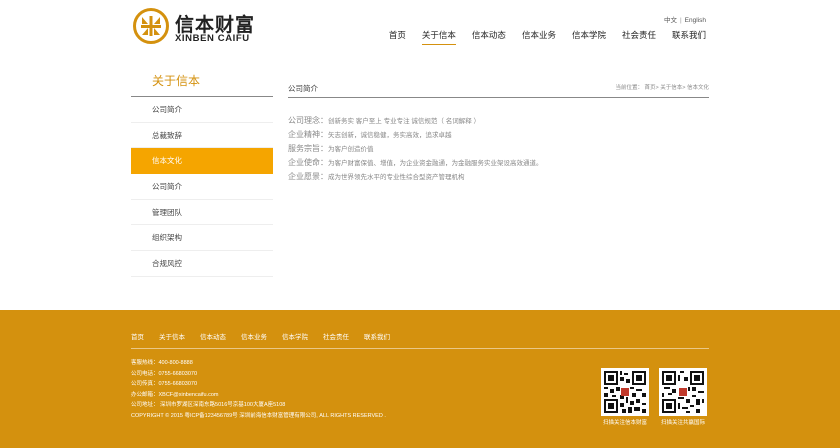 This screenshot has width=840, height=448. What do you see at coordinates (390, 135) in the screenshot?
I see `content-text: 矢志创新，诚信稳健，务实高效，追求卓越` at bounding box center [390, 135].